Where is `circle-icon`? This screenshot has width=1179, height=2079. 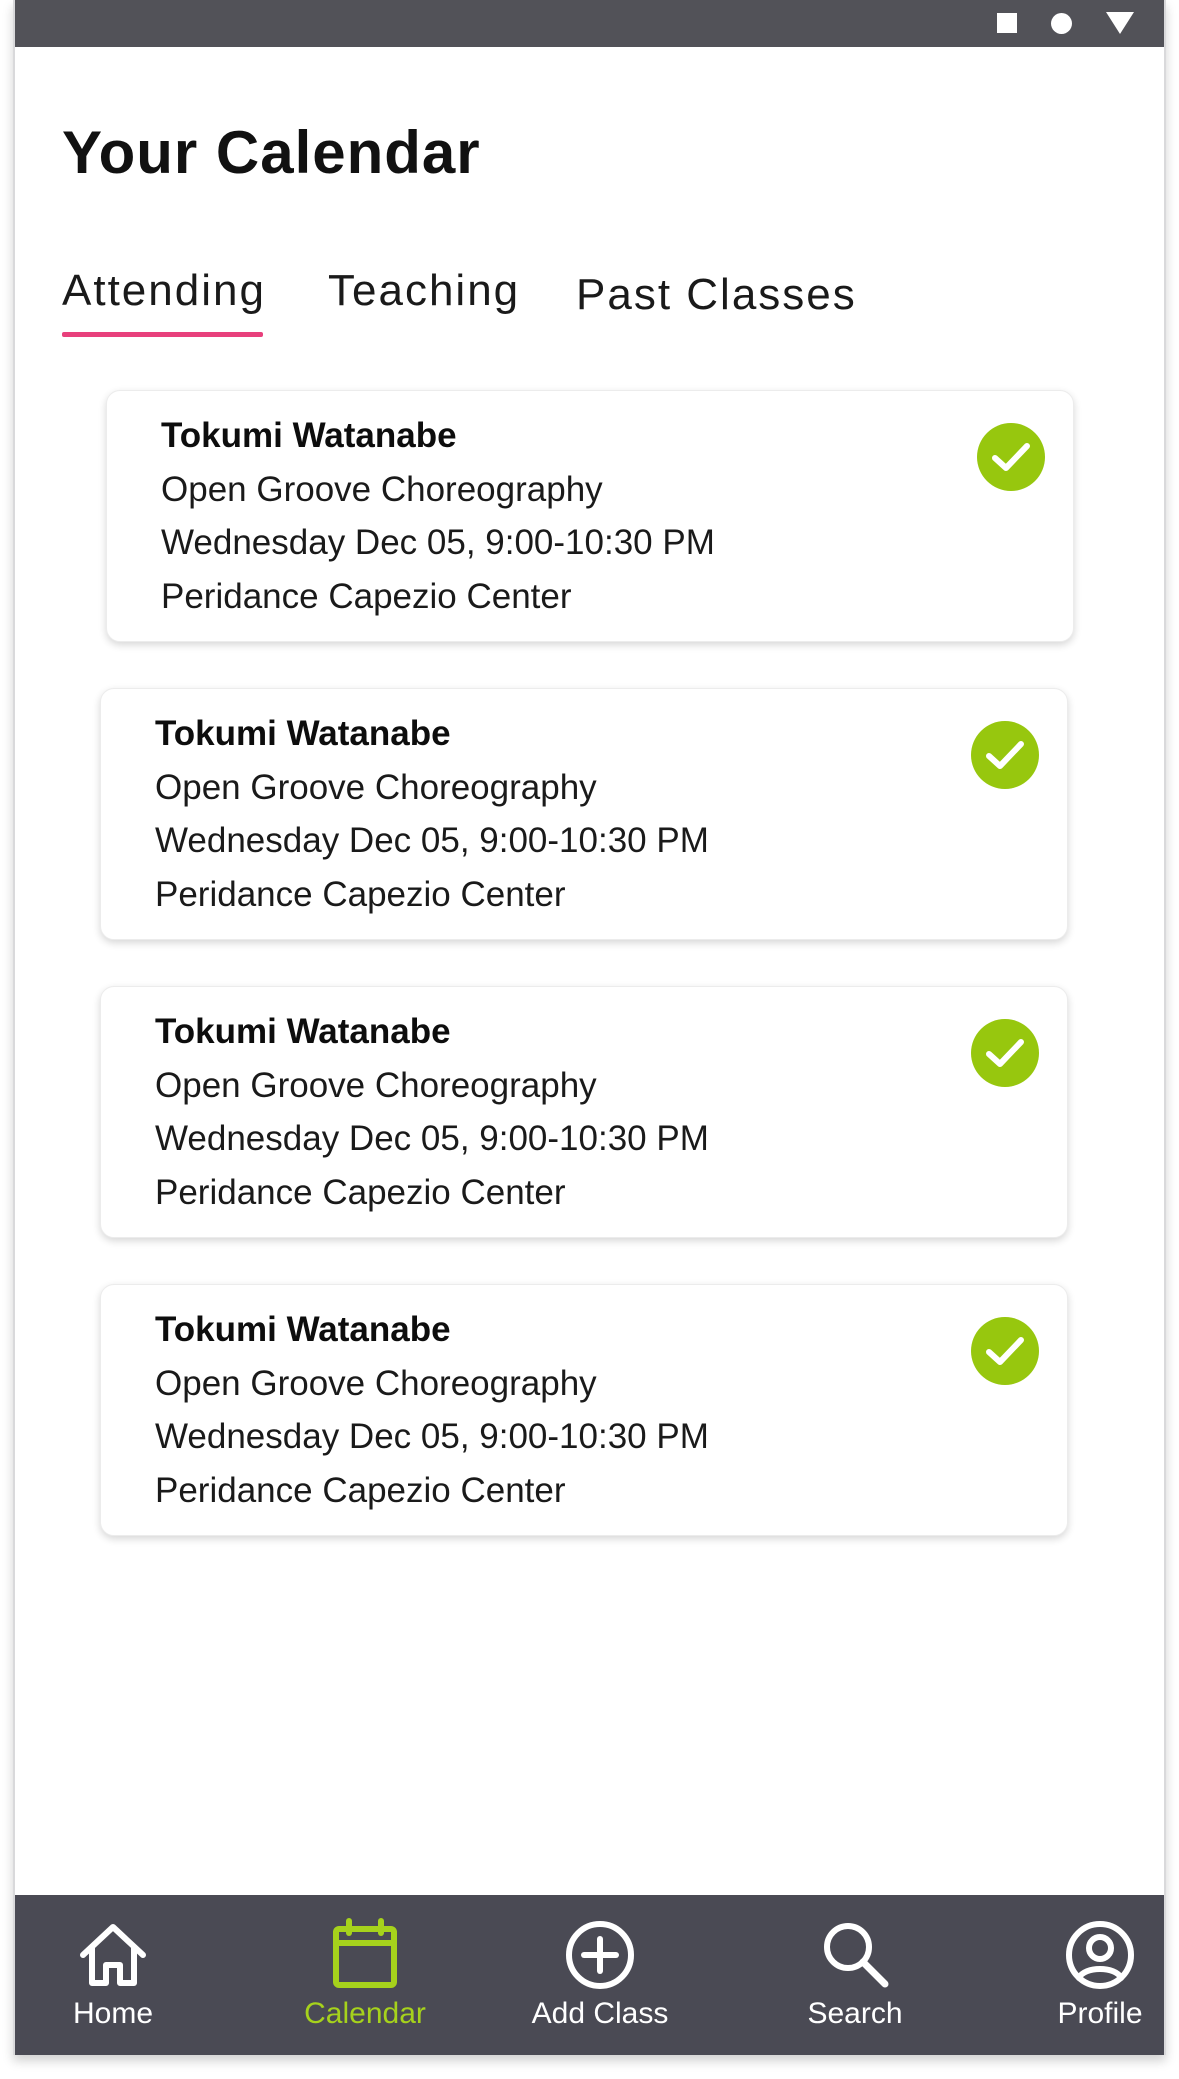
circle-icon is located at coordinates (1061, 23).